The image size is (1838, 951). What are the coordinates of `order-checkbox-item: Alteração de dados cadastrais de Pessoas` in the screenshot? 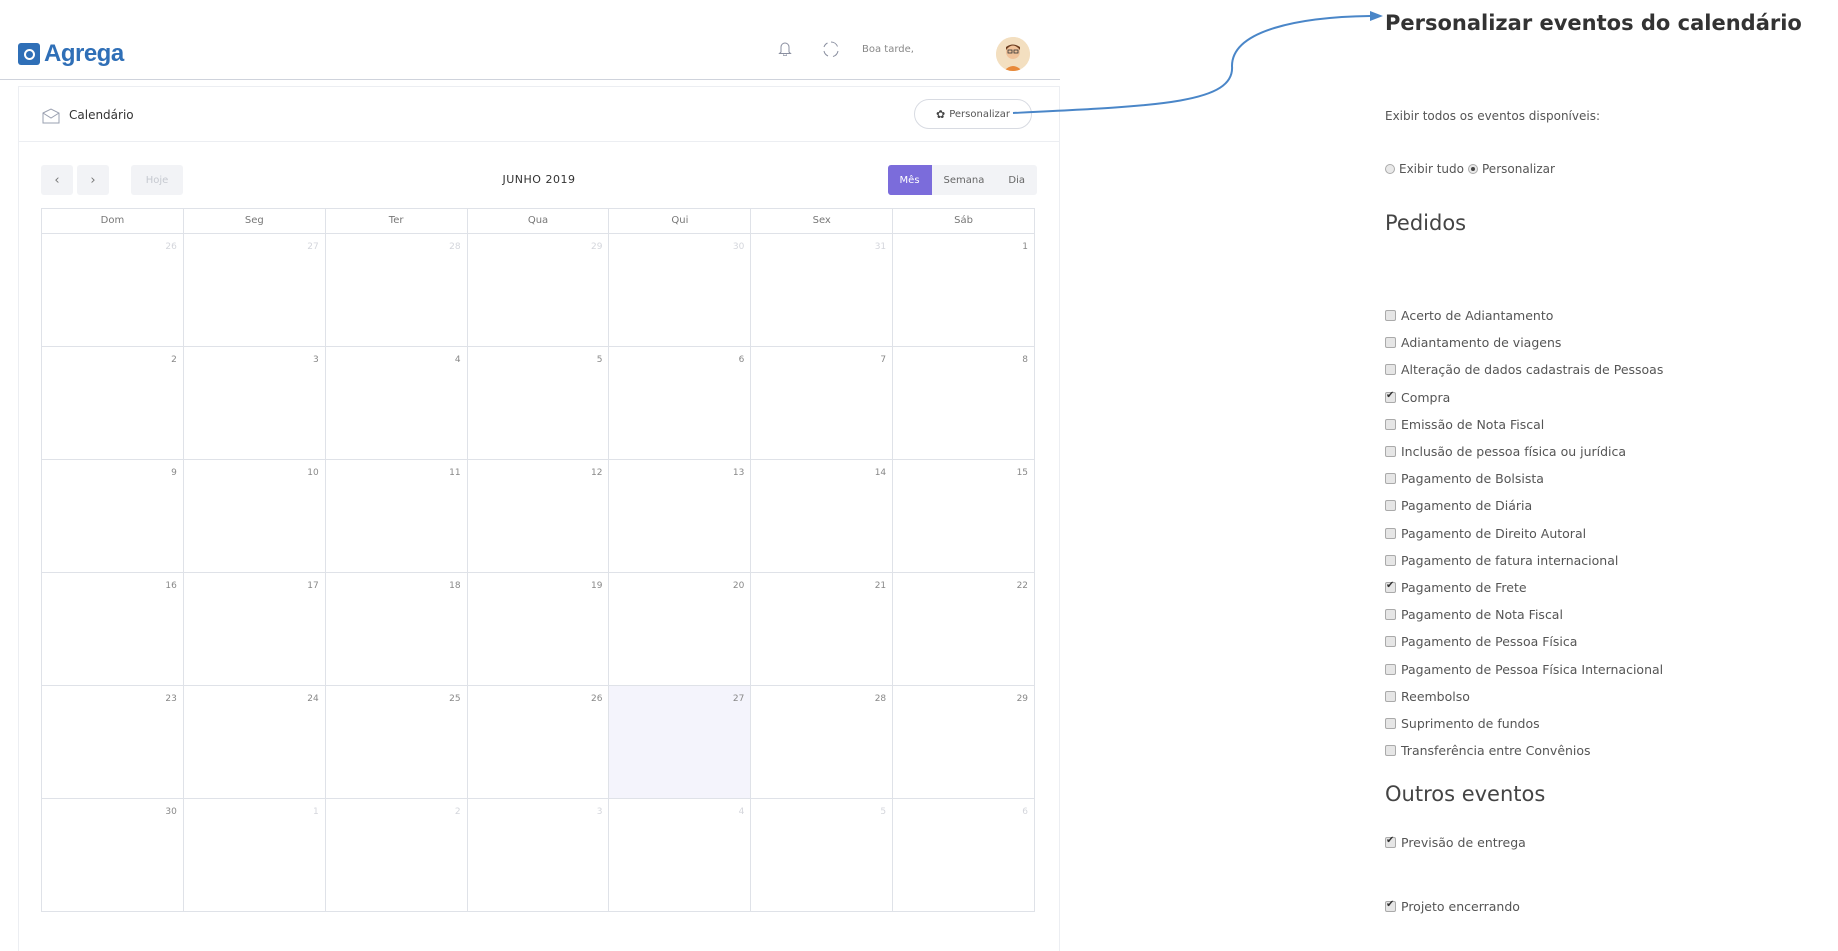 It's located at (1524, 369).